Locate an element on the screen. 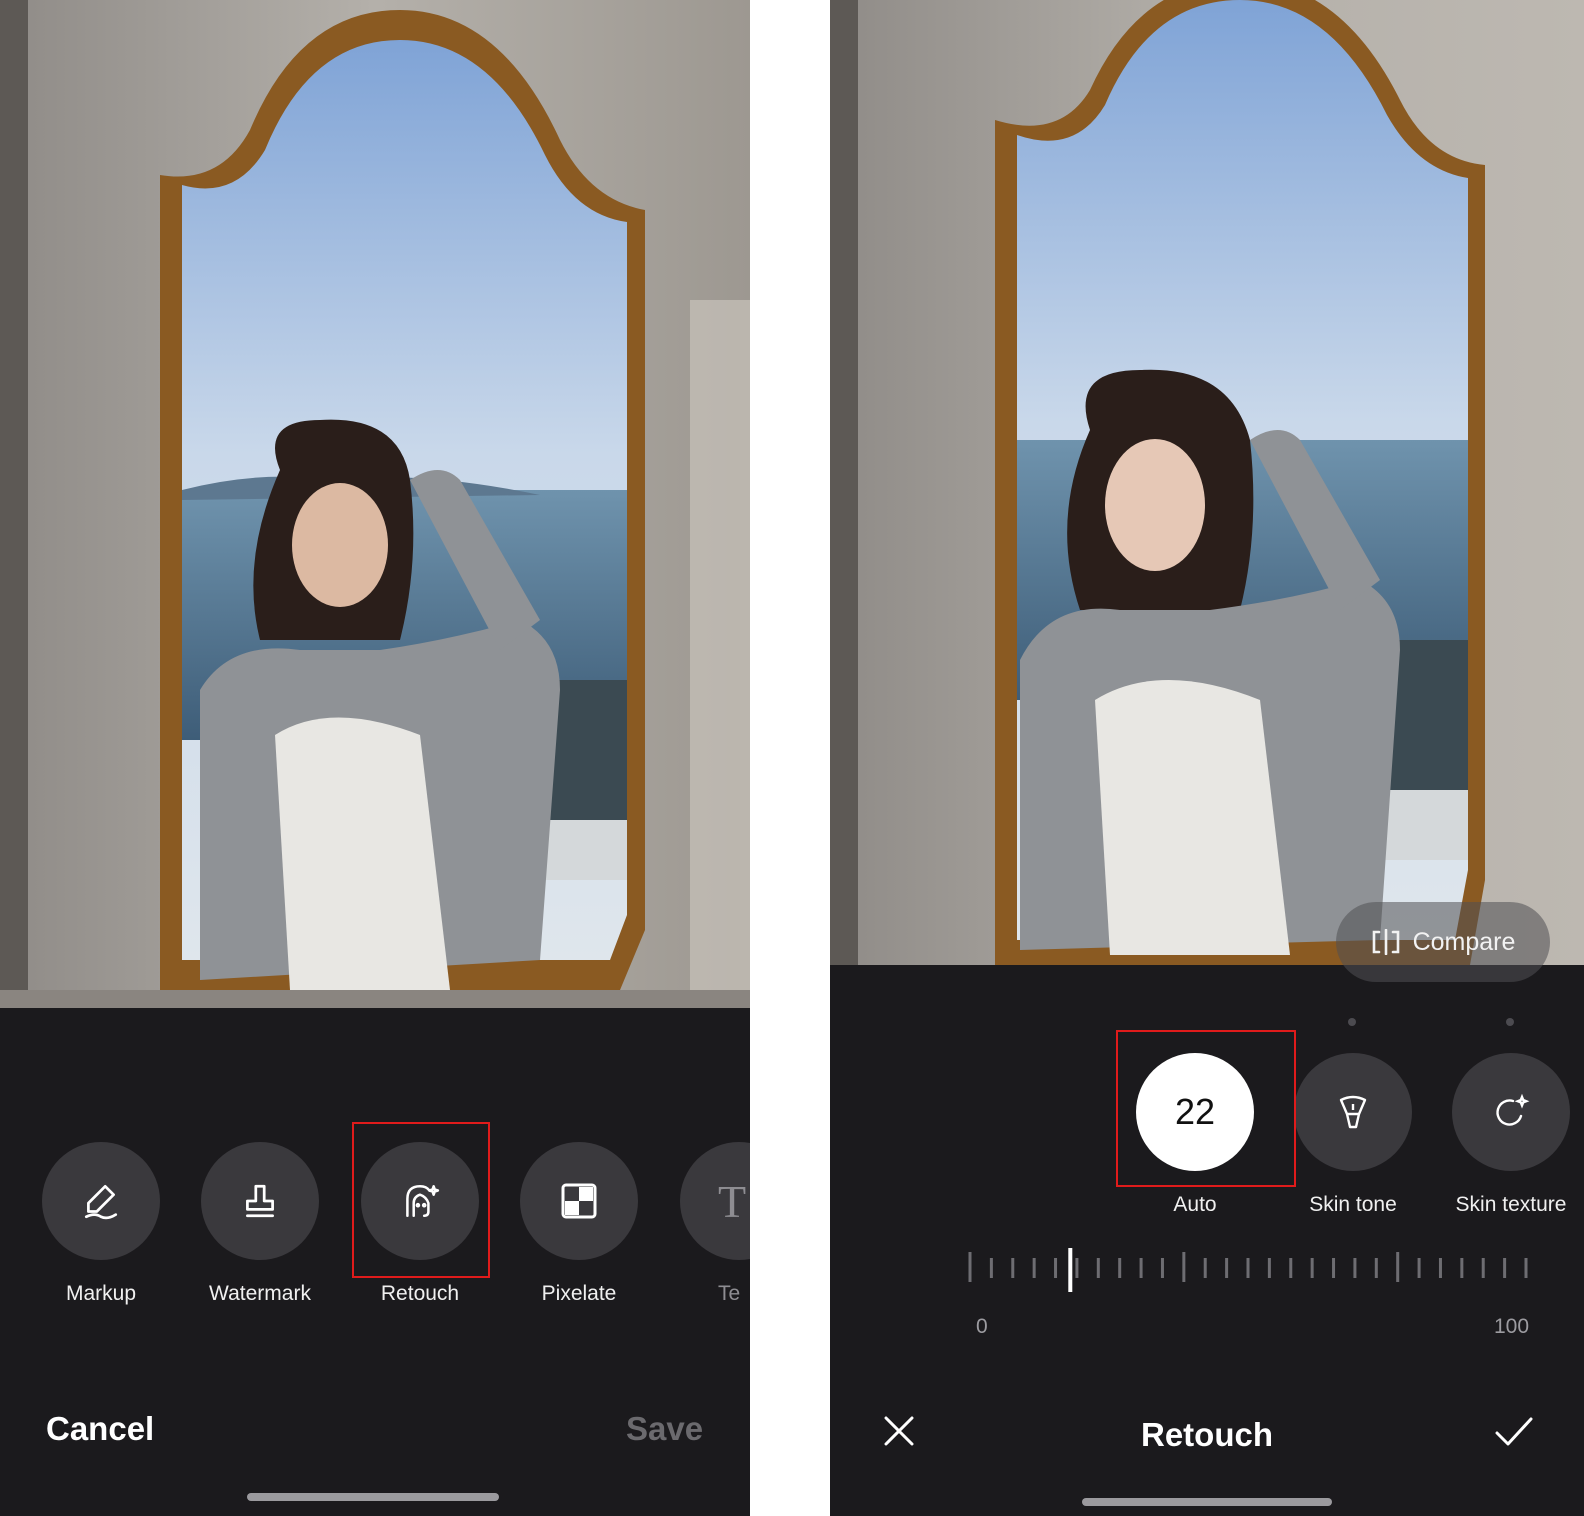  tool-label: Retouch is located at coordinates (420, 1293).